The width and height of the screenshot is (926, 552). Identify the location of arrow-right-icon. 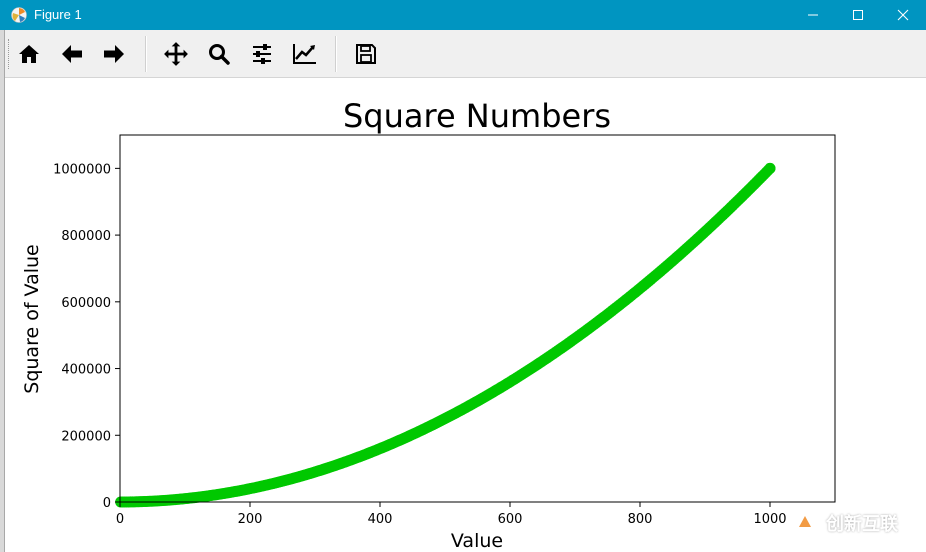
(114, 54).